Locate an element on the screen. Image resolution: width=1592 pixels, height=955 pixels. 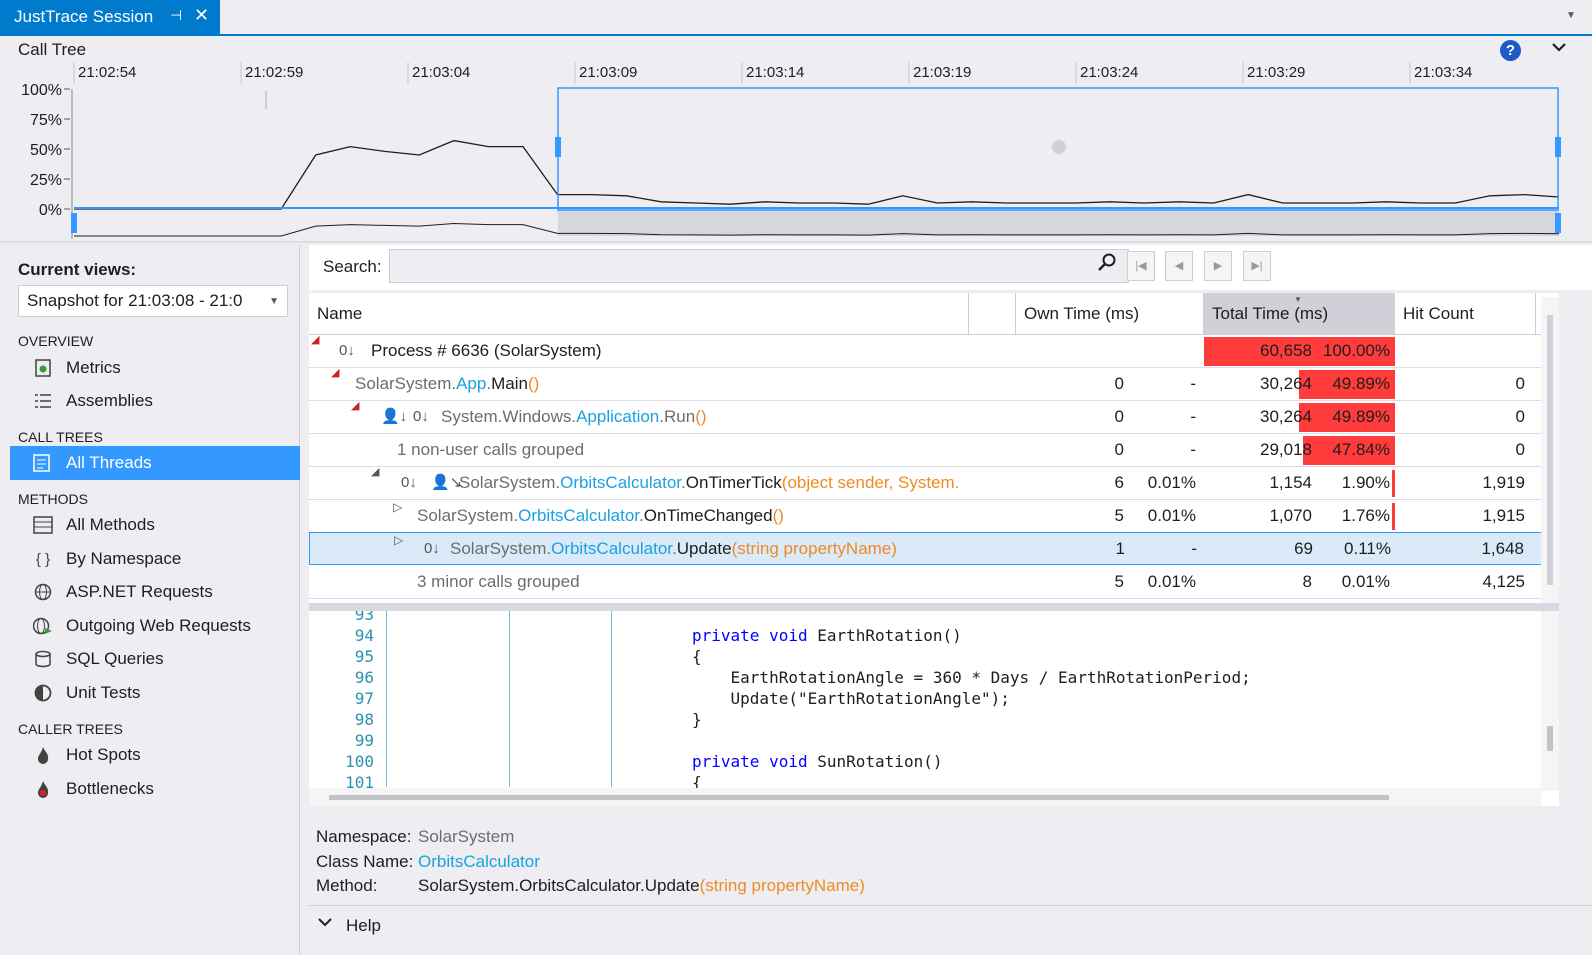
line-number: 96 is located at coordinates (364, 677).